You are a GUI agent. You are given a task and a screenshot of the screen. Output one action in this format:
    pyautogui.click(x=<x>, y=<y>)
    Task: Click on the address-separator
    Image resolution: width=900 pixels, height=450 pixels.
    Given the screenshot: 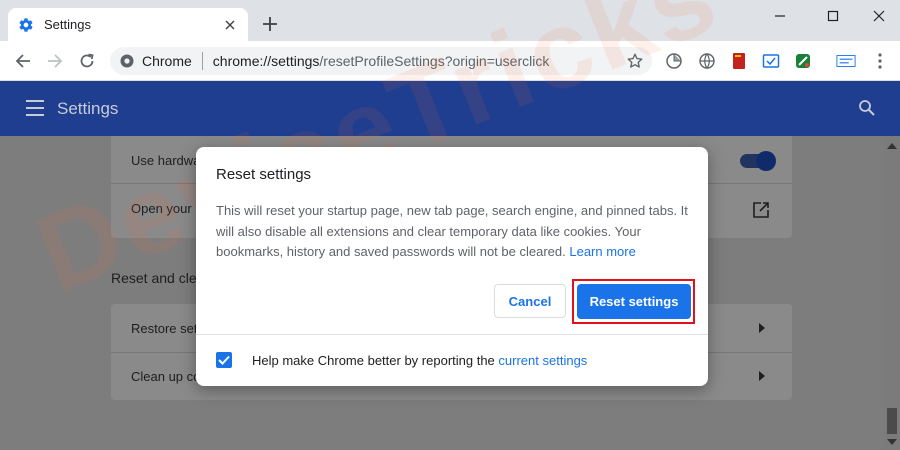 What is the action you would take?
    pyautogui.click(x=202, y=61)
    